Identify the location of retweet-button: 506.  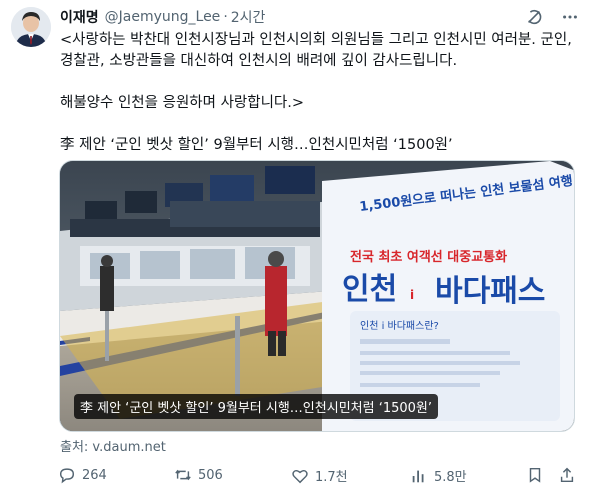
(198, 475).